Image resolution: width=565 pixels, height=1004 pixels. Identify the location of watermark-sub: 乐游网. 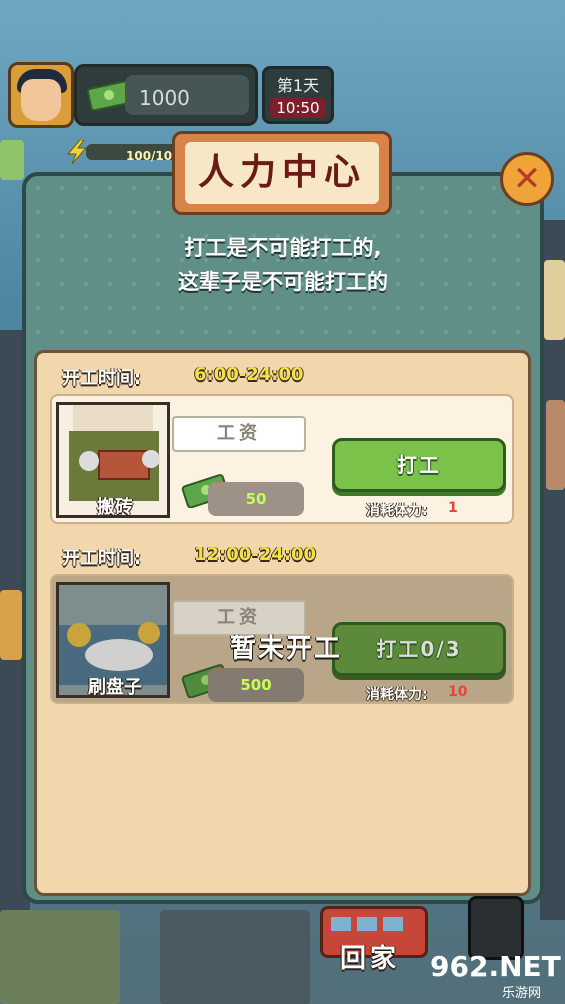
(522, 993).